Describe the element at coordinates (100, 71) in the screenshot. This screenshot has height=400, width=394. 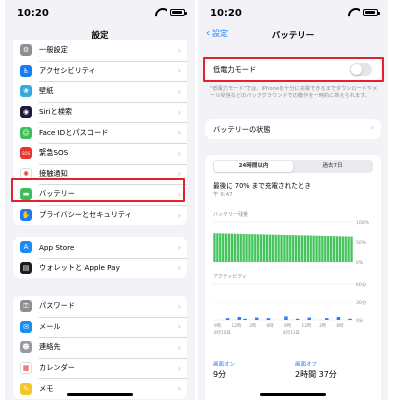
I see `settings-row-accessibility: ♿ アクセシビリティ ›` at that location.